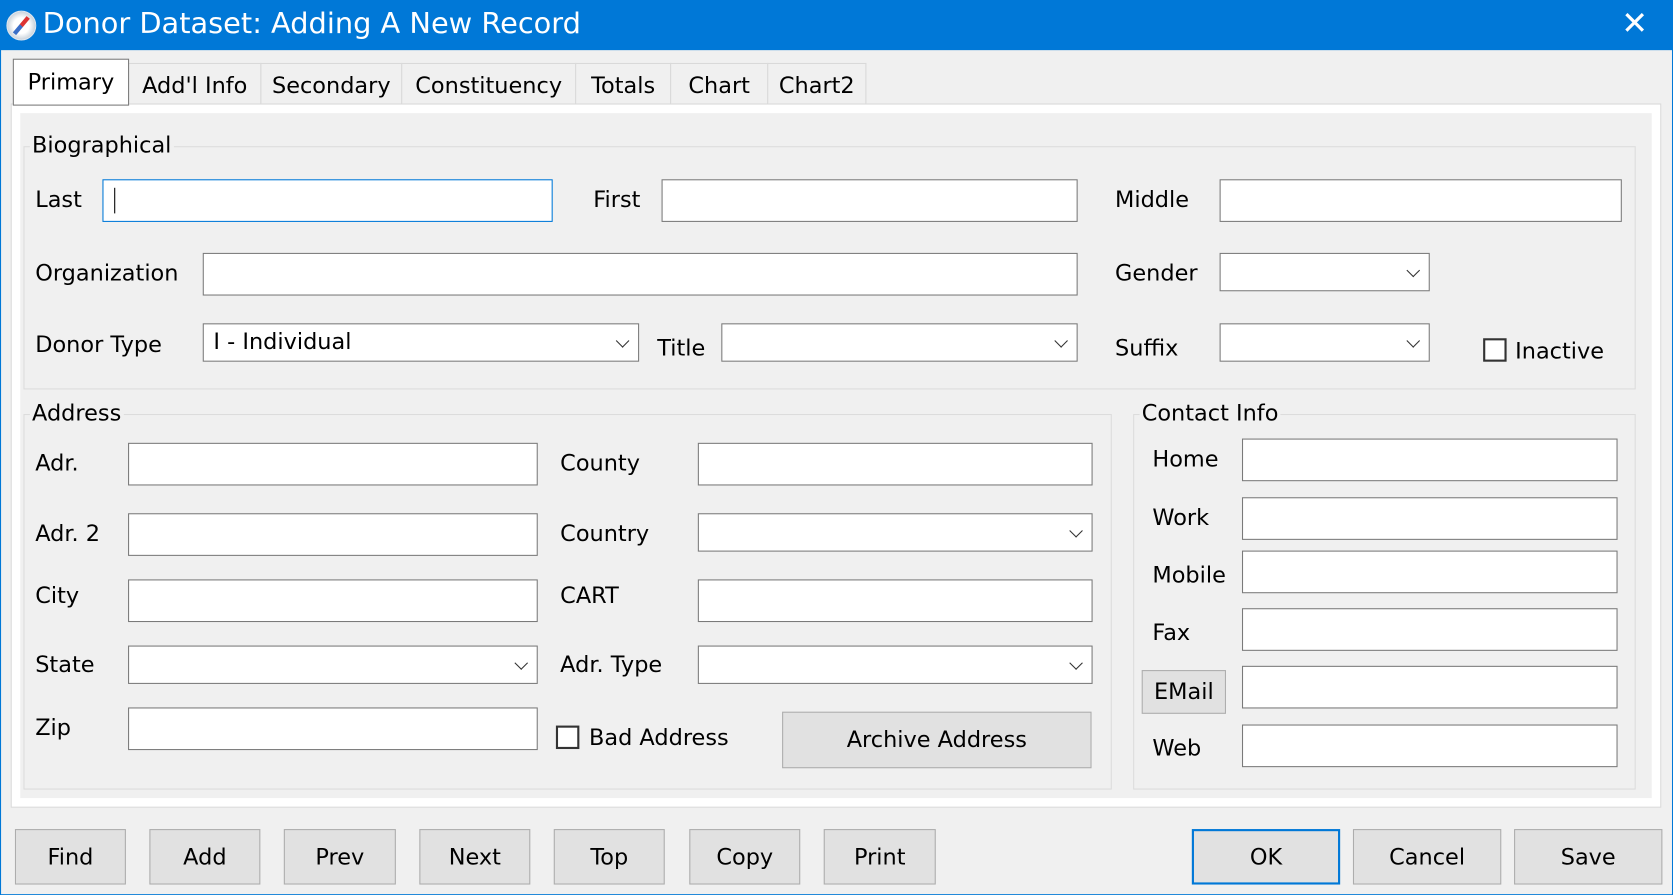 The image size is (1673, 895). What do you see at coordinates (1266, 857) in the screenshot?
I see `ok-button: OK` at bounding box center [1266, 857].